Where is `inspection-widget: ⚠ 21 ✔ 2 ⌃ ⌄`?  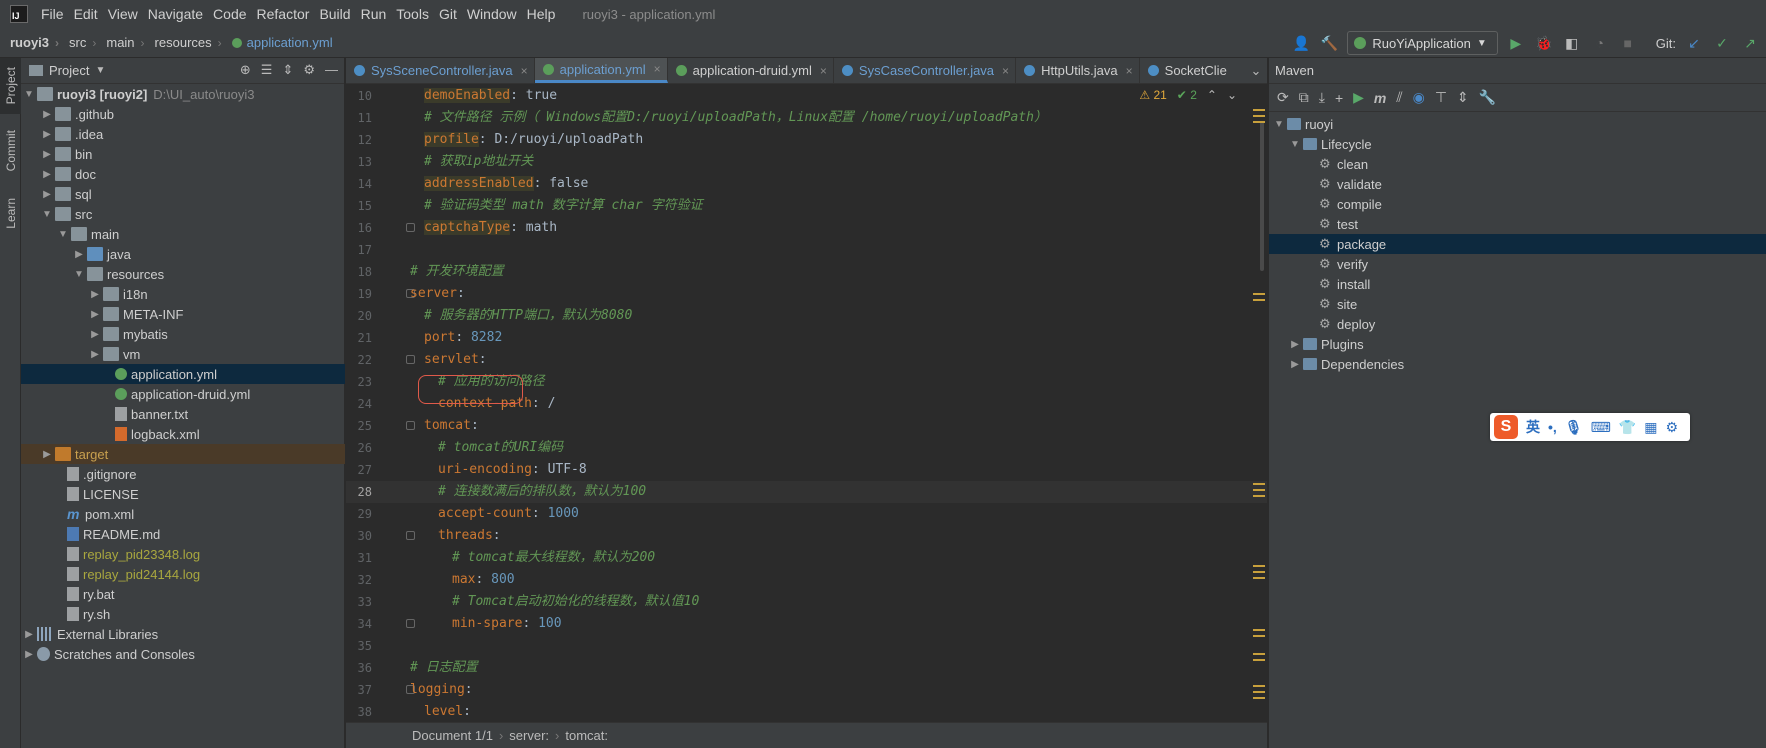
inspection-widget: ⚠ 21 ✔ 2 ⌃ ⌄ is located at coordinates (1188, 95).